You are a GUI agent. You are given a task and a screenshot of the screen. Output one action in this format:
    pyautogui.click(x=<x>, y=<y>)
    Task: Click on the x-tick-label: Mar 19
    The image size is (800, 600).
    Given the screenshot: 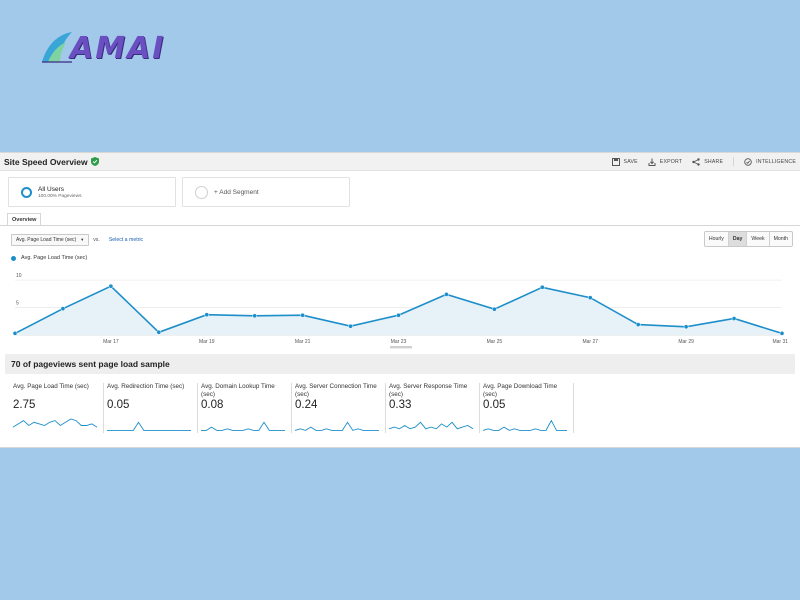 What is the action you would take?
    pyautogui.click(x=207, y=342)
    